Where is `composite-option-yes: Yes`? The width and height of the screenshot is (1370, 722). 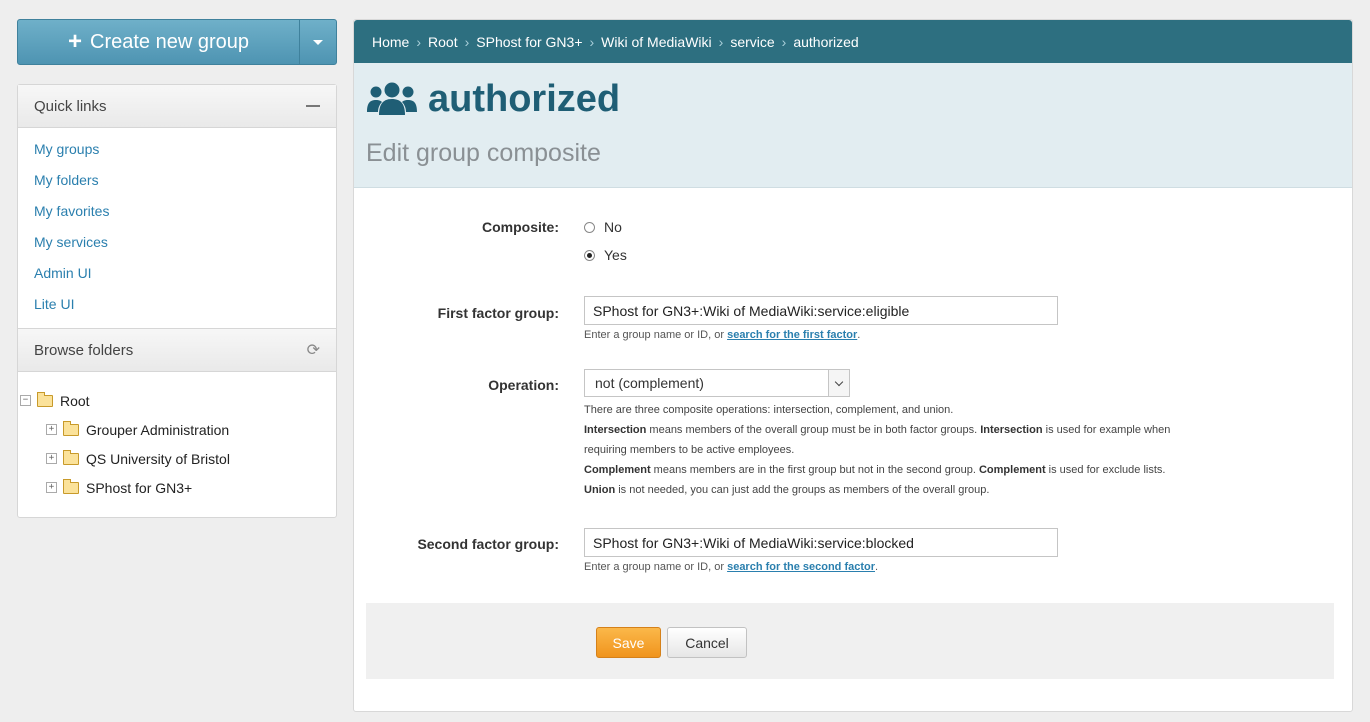 composite-option-yes: Yes is located at coordinates (605, 255).